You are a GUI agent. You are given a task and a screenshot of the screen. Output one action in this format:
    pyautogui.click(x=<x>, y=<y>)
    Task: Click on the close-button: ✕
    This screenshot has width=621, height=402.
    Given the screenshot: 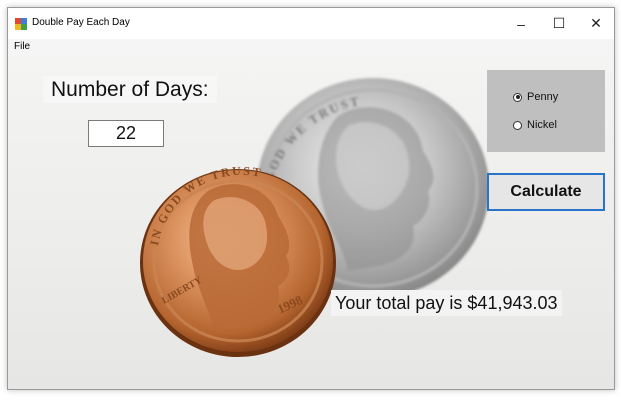 What is the action you would take?
    pyautogui.click(x=596, y=23)
    